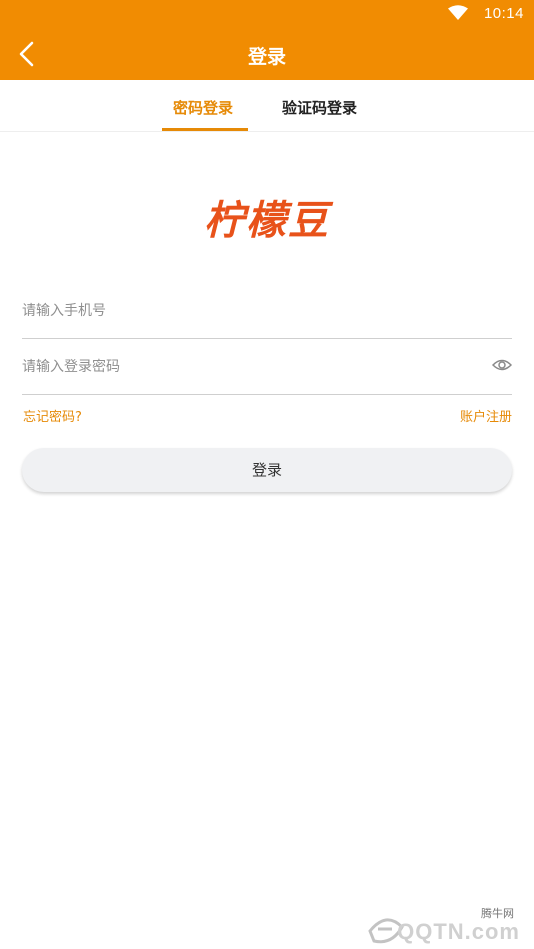  Describe the element at coordinates (205, 129) in the screenshot. I see `tab-active-indicator` at that location.